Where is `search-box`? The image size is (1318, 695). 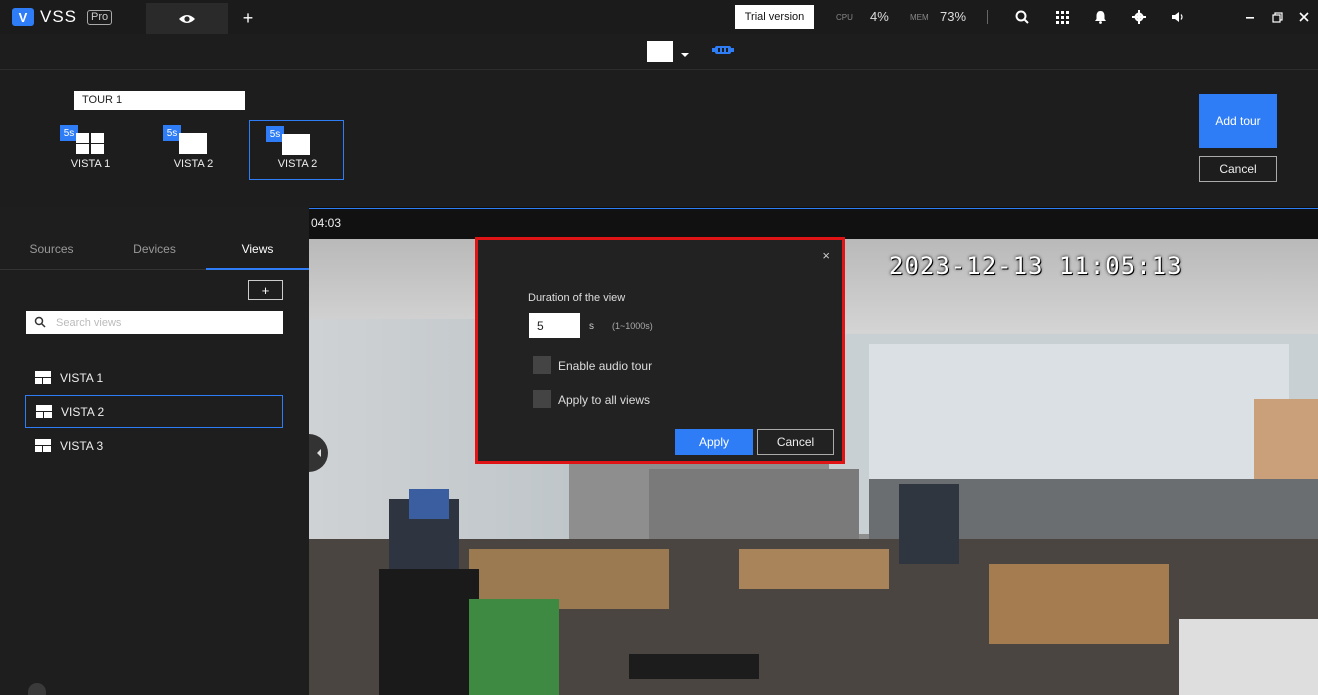 search-box is located at coordinates (154, 322).